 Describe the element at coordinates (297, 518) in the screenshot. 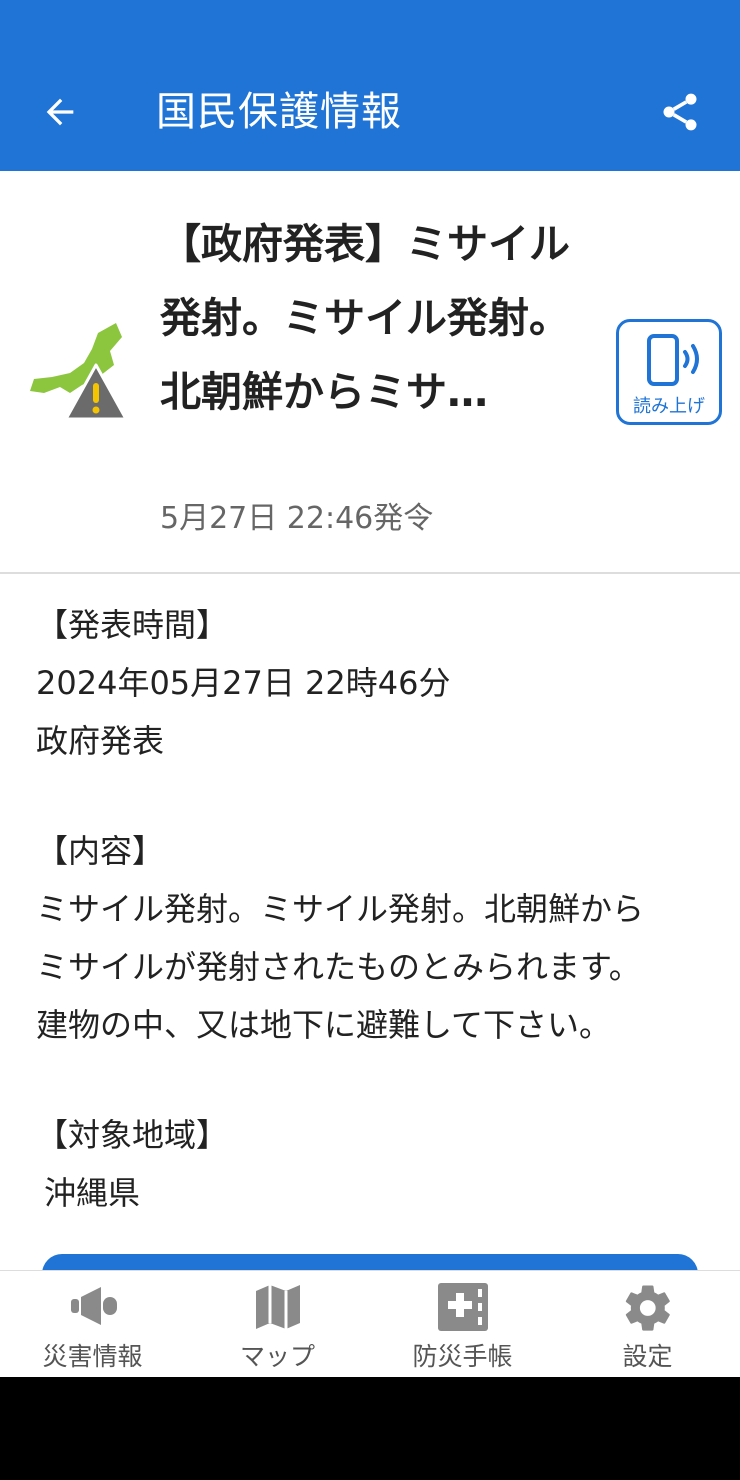

I see `alert-issued-time: 5月27日 22:46発令` at that location.